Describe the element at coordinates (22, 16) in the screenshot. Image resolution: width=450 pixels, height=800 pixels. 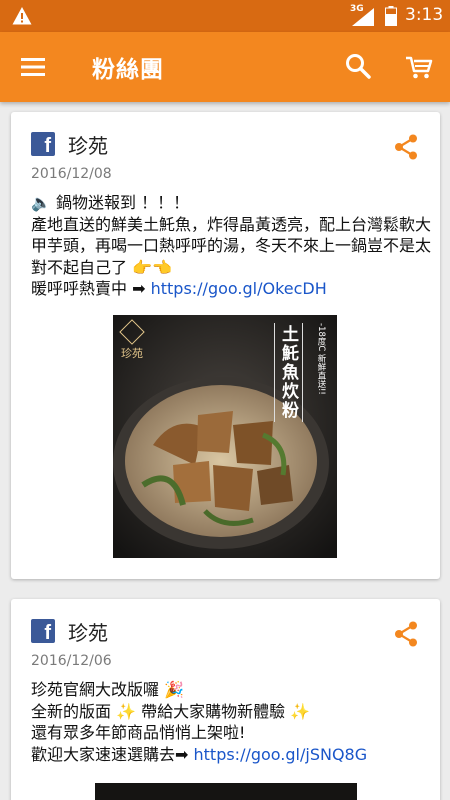
I see `warning-icon` at that location.